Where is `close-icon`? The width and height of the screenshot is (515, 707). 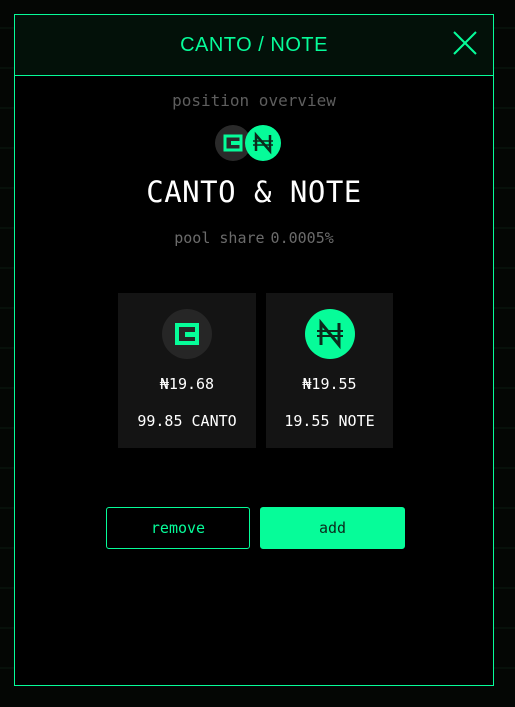
close-icon is located at coordinates (465, 43).